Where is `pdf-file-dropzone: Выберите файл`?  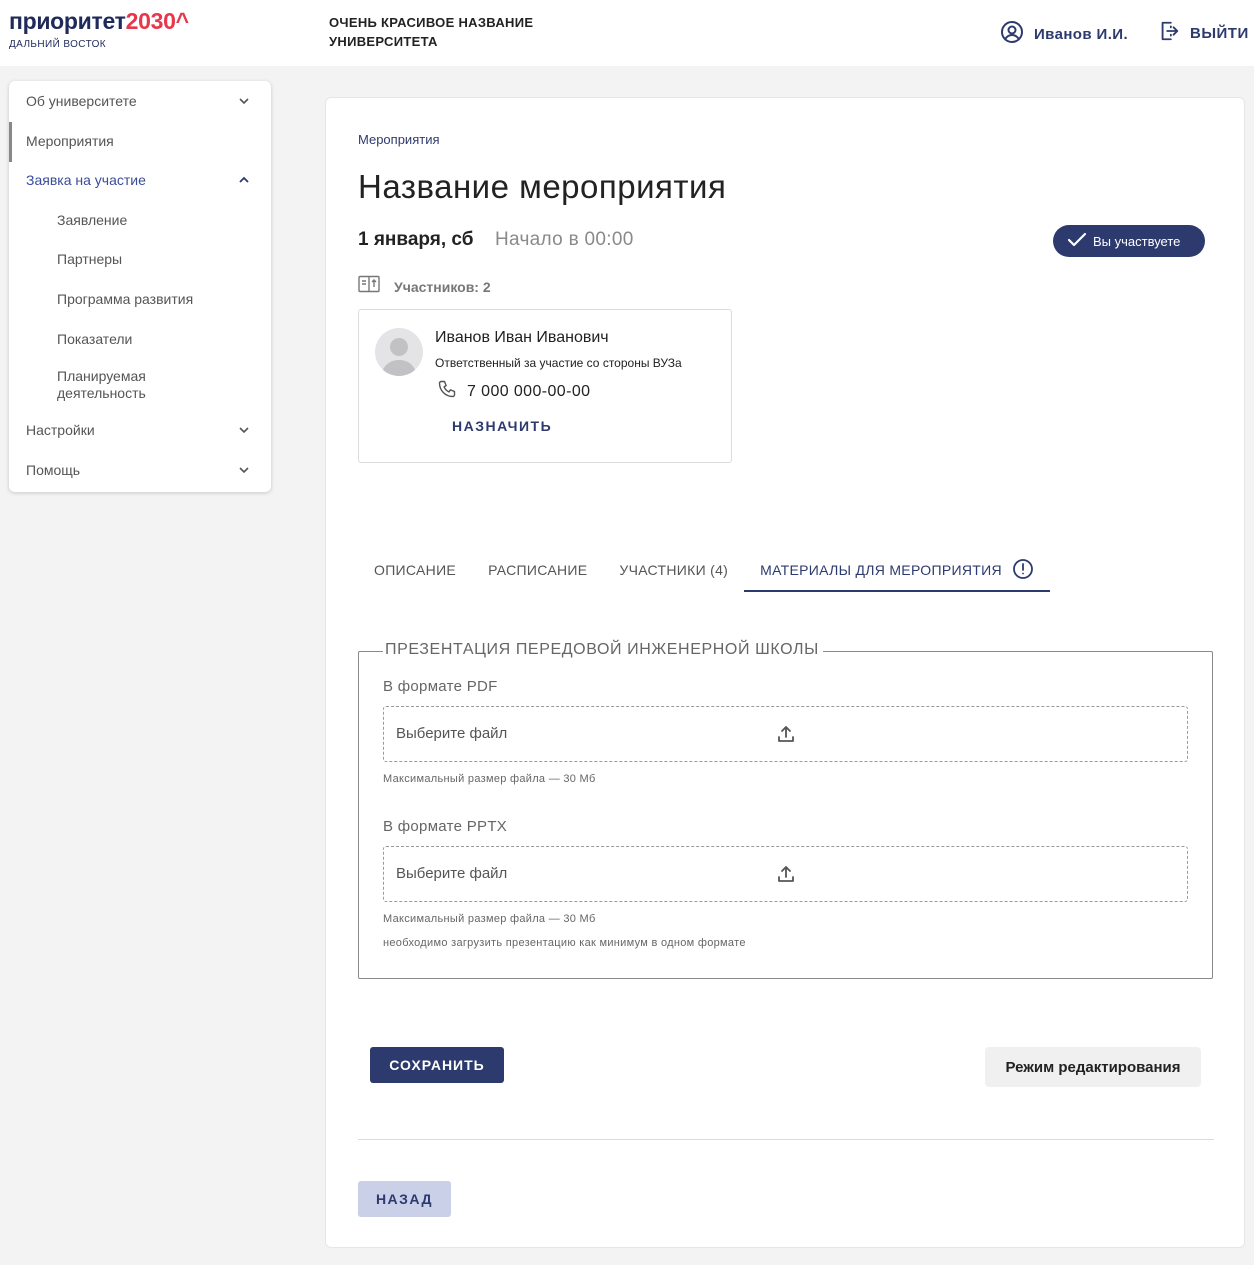 pdf-file-dropzone: Выберите файл is located at coordinates (785, 734).